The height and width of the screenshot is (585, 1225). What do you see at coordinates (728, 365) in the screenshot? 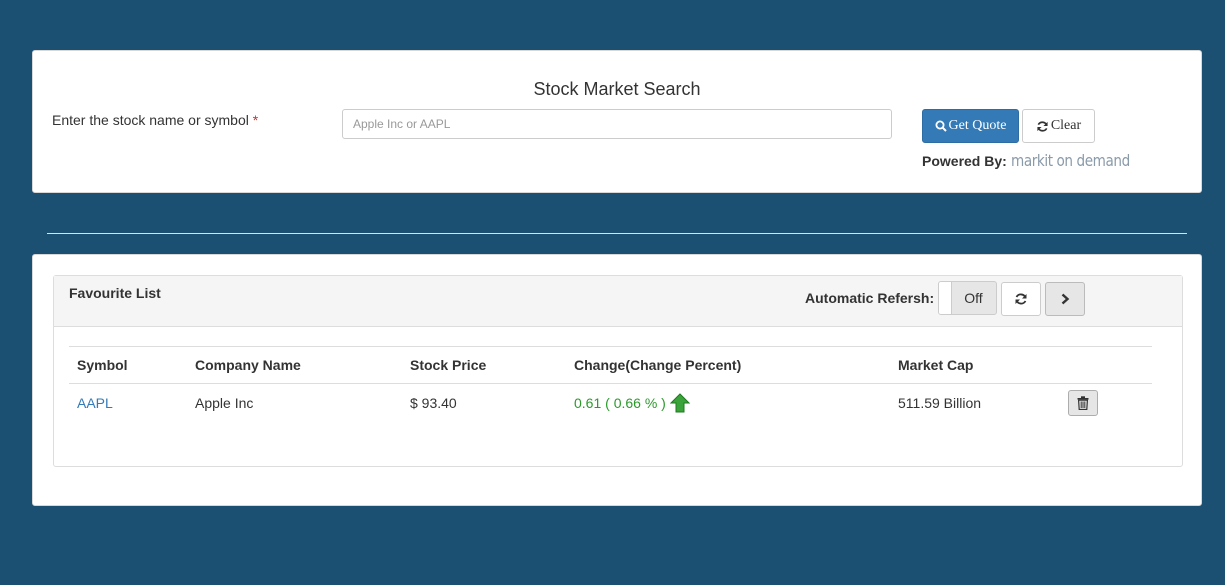
I see `col-change: Change(Change Percent)` at bounding box center [728, 365].